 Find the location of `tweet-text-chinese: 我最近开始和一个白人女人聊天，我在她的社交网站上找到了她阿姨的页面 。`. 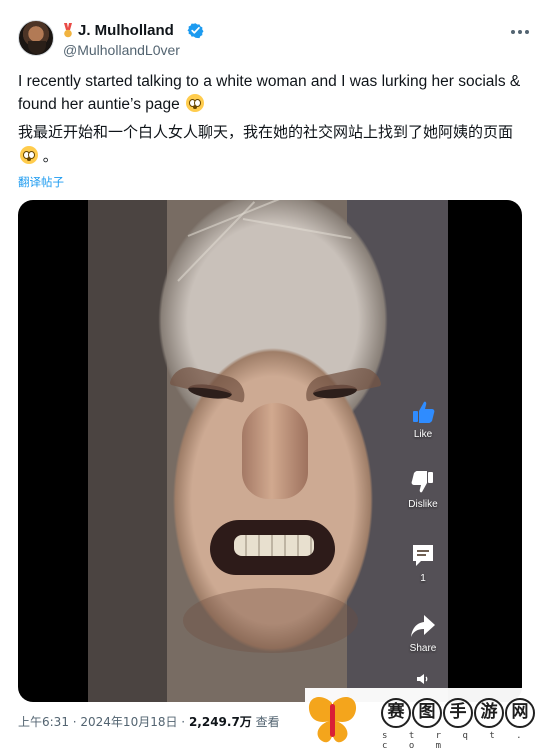

tweet-text-chinese: 我最近开始和一个白人女人聊天，我在她的社交网站上找到了她阿姨的页面 。 is located at coordinates (274, 144).